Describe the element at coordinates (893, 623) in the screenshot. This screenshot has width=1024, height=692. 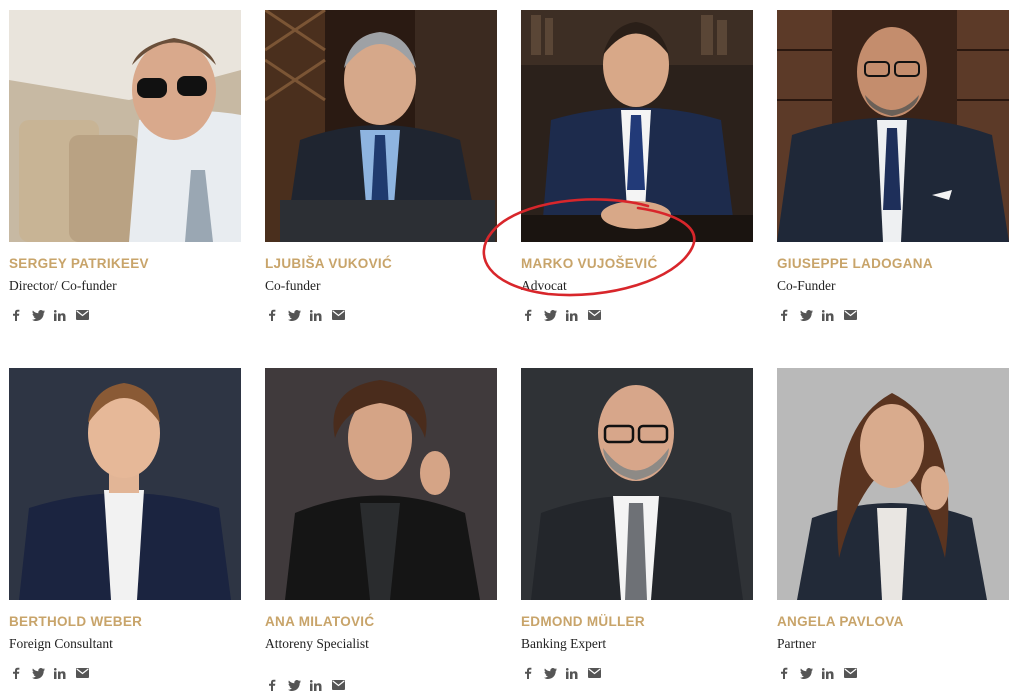
I see `member-name: ANGELA PAVLOVA` at that location.